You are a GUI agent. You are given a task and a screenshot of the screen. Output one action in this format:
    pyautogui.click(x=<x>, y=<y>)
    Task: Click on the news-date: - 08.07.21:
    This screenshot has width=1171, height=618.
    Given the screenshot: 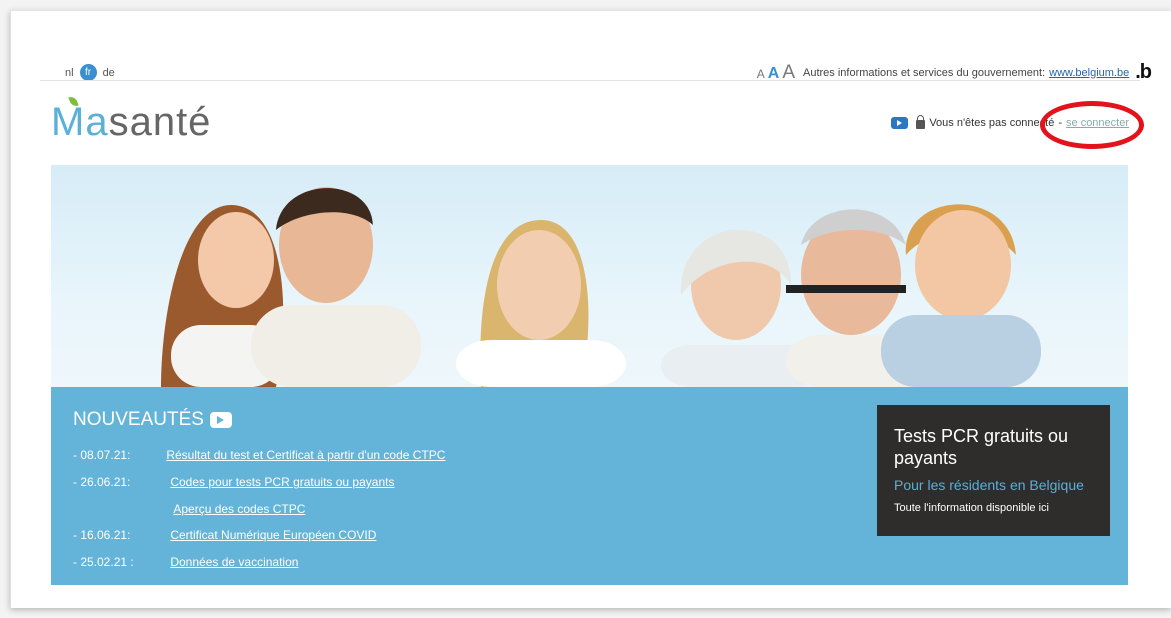 What is the action you would take?
    pyautogui.click(x=102, y=455)
    